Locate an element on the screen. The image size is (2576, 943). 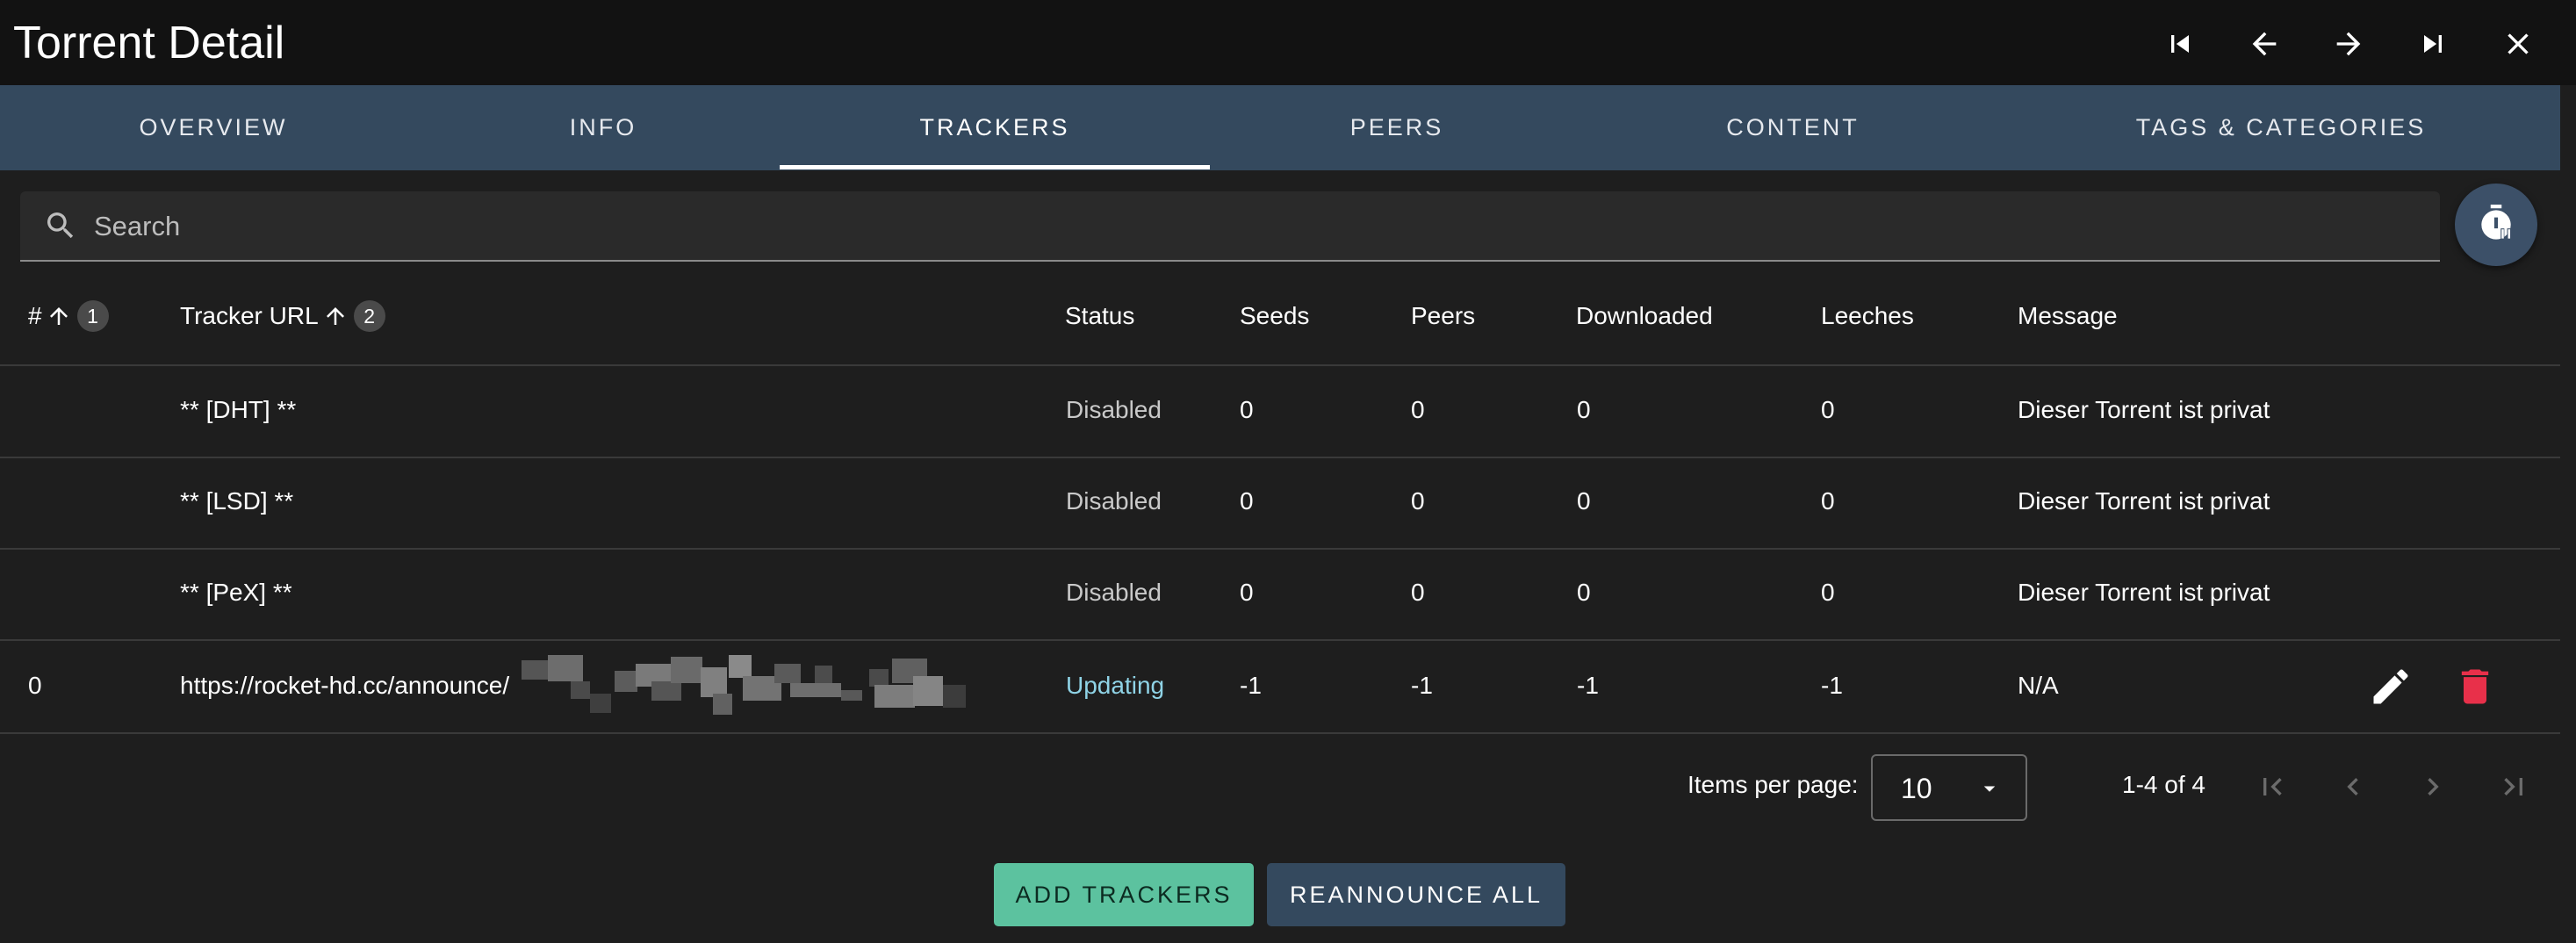
column-header-downloaded: Downloaded is located at coordinates (1644, 316).